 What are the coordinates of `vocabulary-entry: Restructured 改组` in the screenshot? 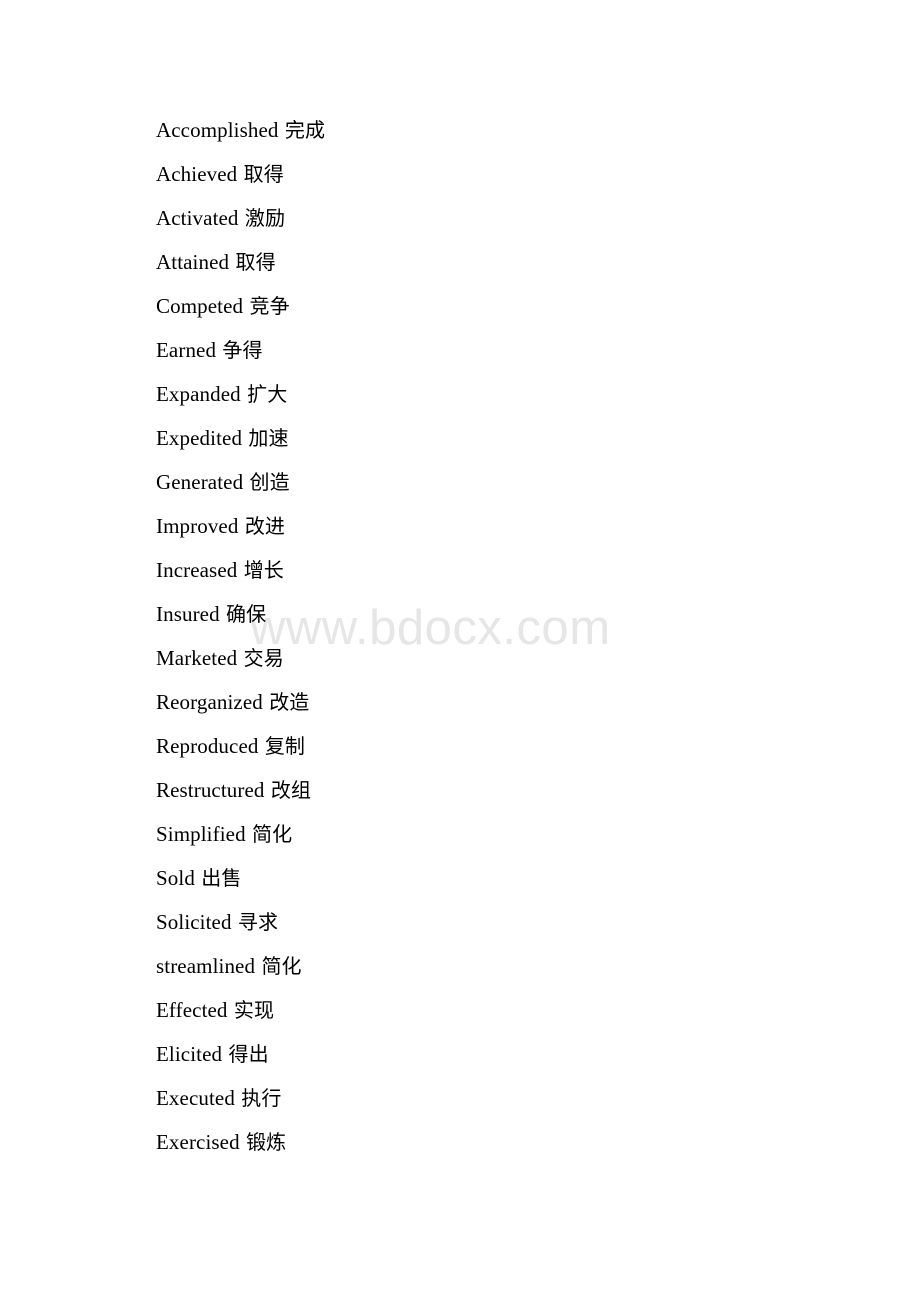 It's located at (538, 790).